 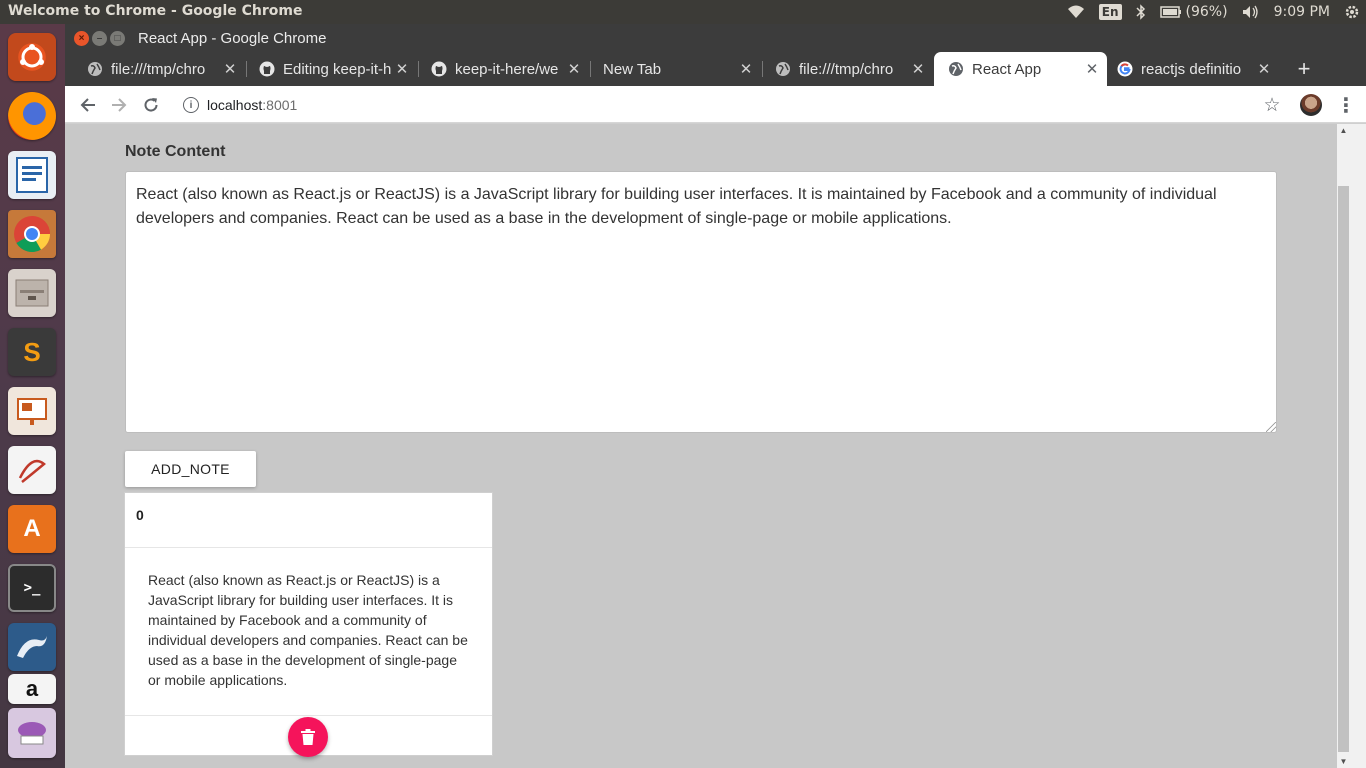 I want to click on chrome-menu-icon: ⋮, so click(x=1346, y=105).